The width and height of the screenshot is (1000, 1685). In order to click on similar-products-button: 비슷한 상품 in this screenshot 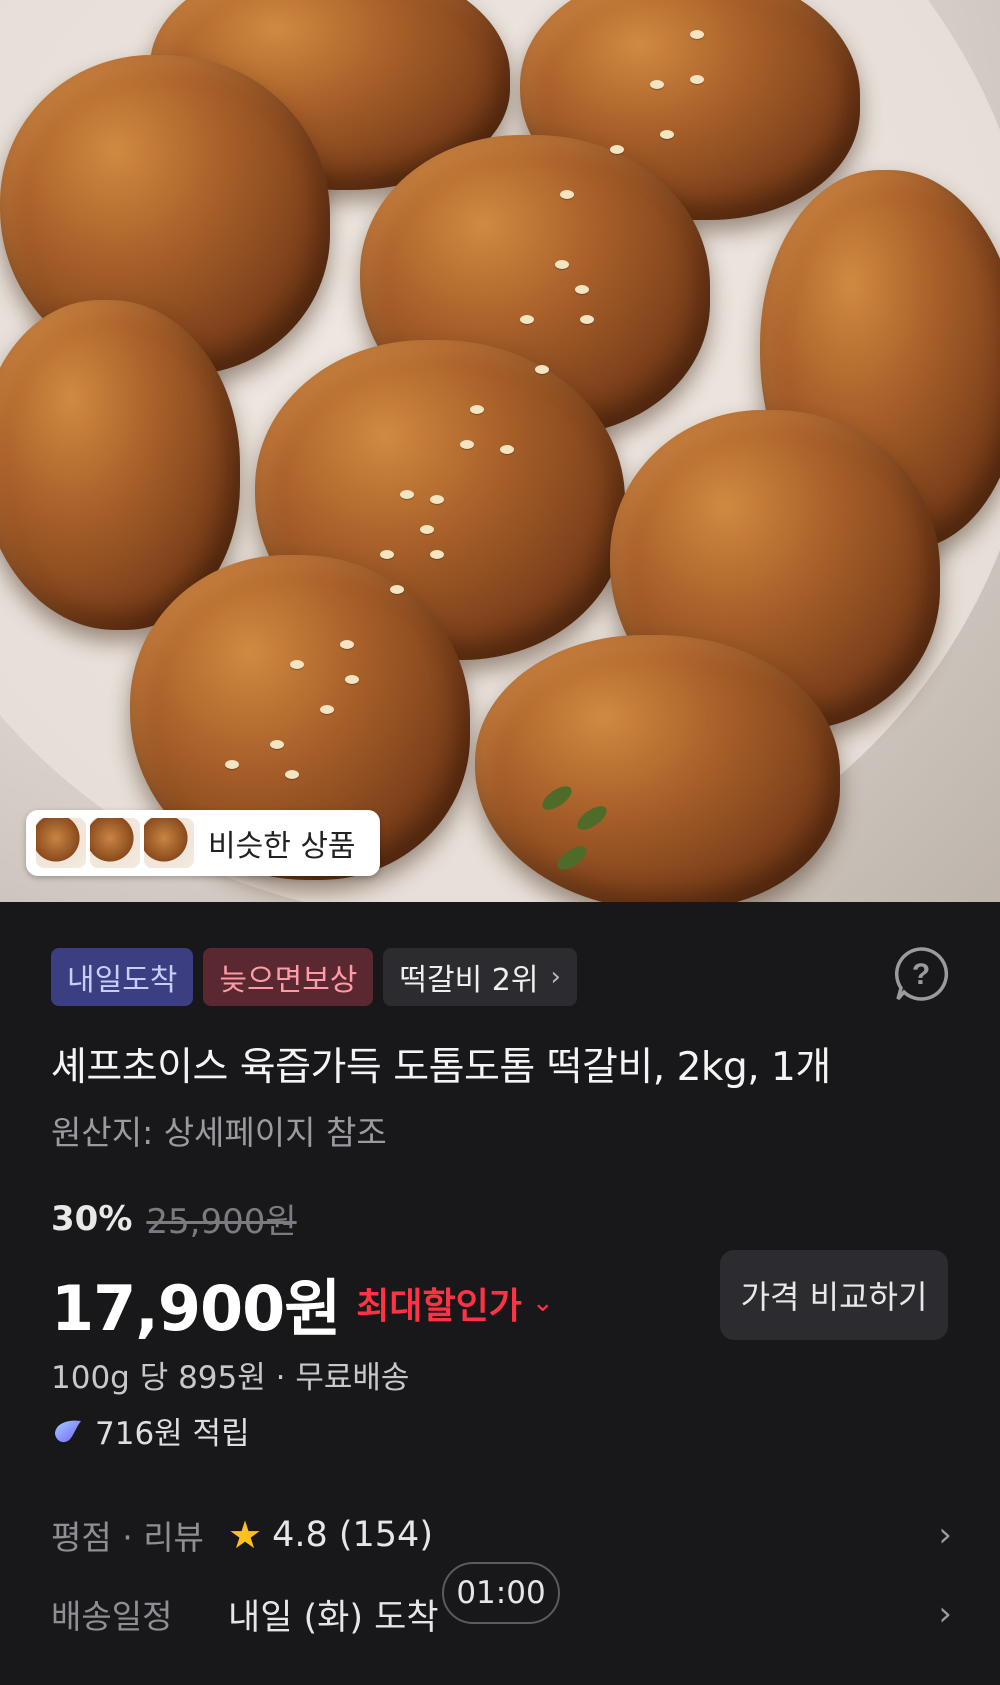, I will do `click(203, 843)`.